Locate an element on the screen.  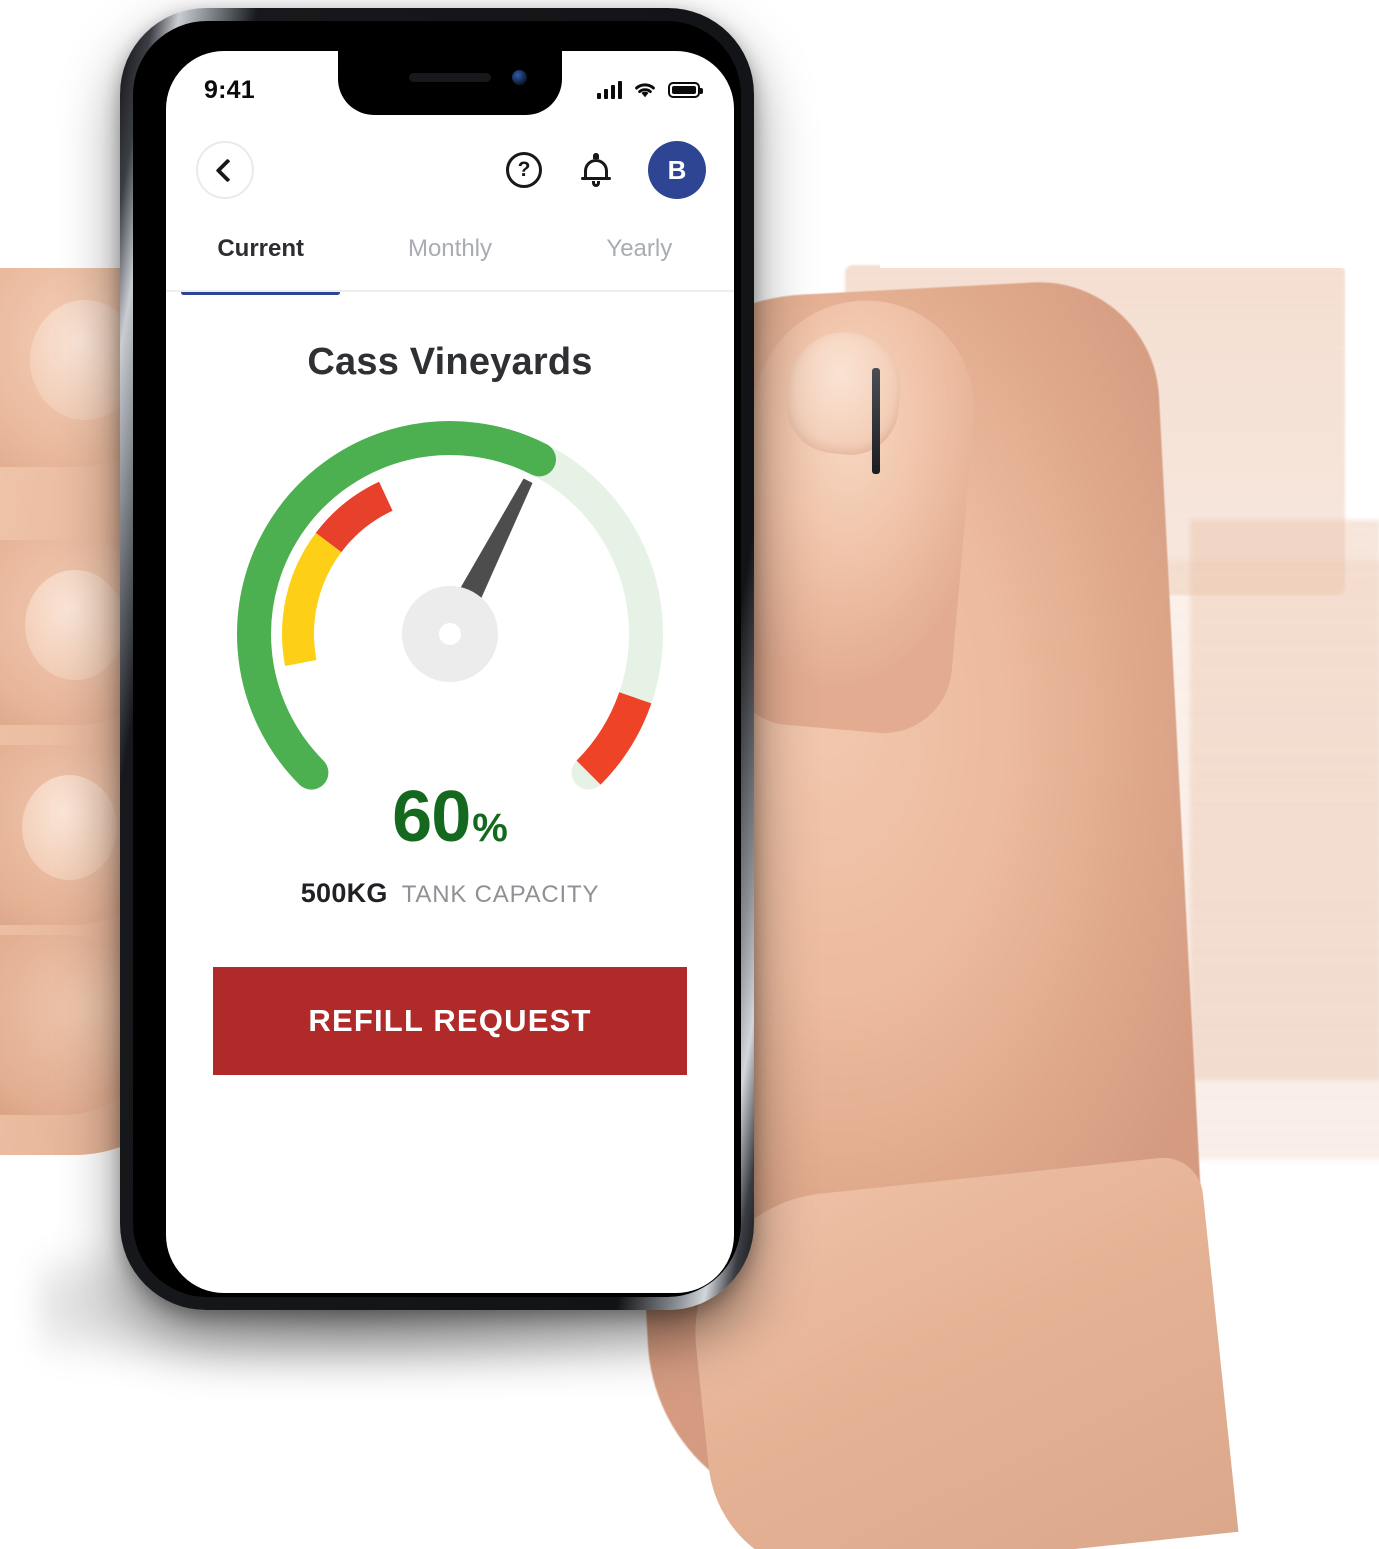
gauge-value-percent: % is located at coordinates (490, 828).